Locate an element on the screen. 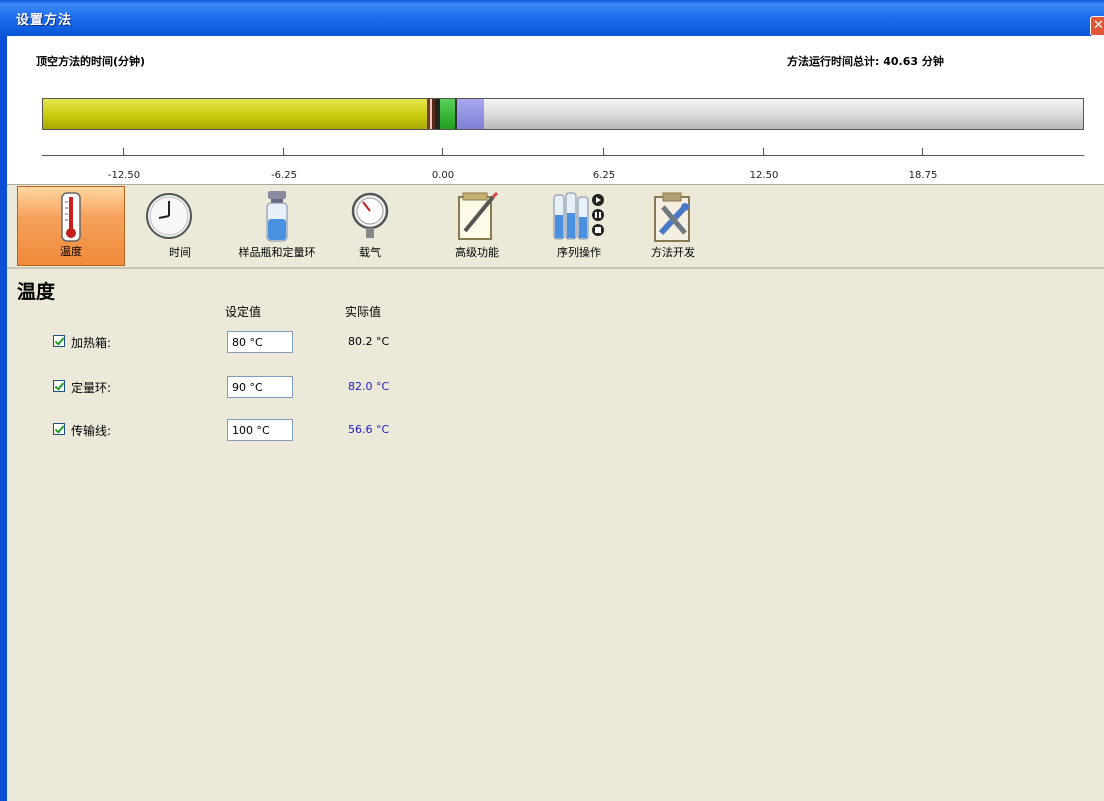 This screenshot has height=801, width=1104. oven-setpoint-input is located at coordinates (260, 342).